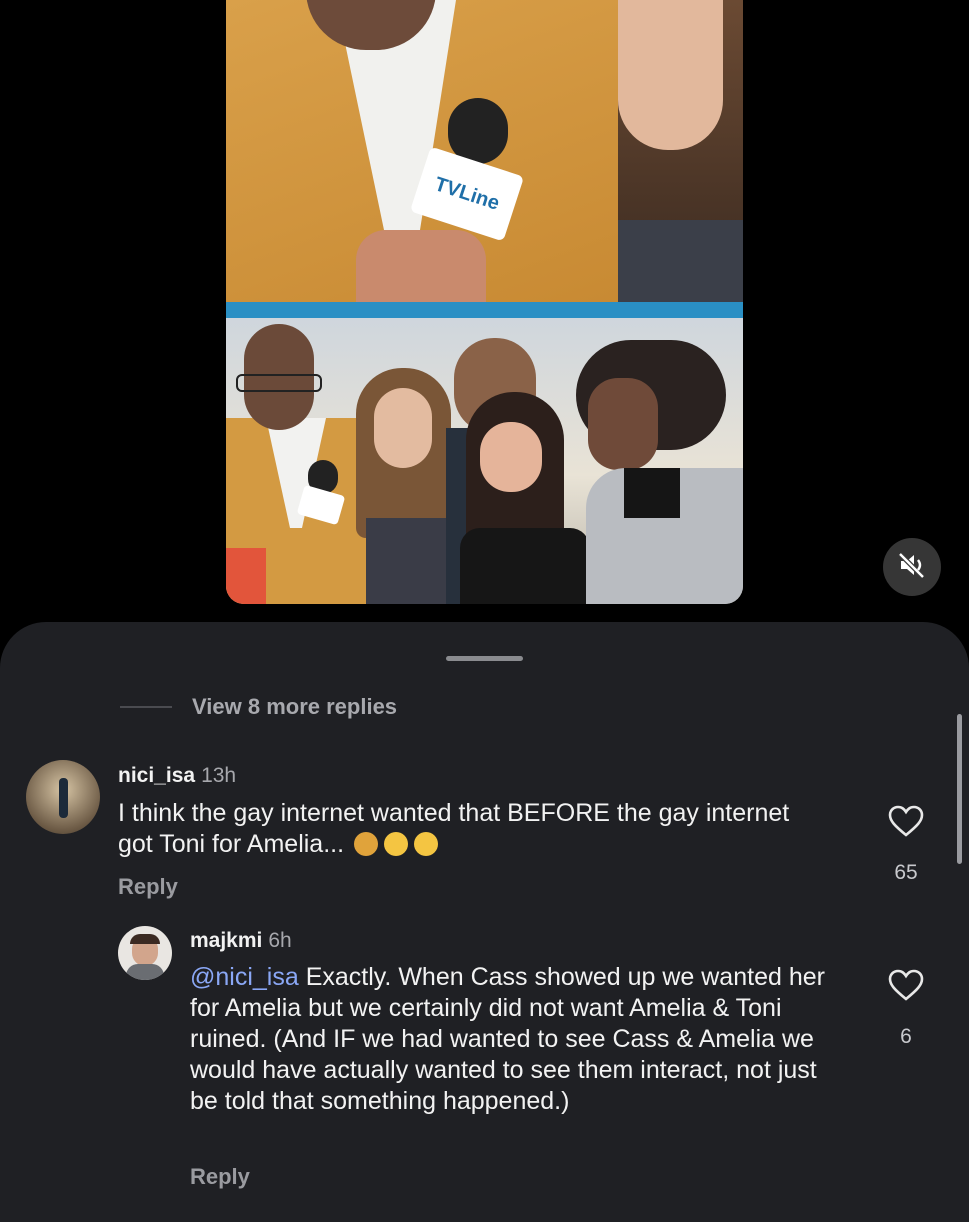  Describe the element at coordinates (906, 1008) in the screenshot. I see `like-button: 6` at that location.